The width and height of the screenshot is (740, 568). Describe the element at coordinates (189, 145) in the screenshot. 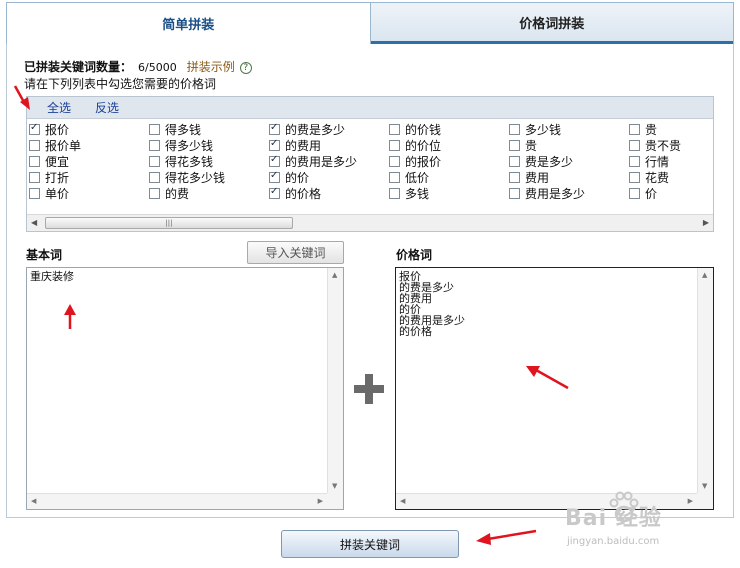

I see `checkbox-label: 得多少钱` at that location.